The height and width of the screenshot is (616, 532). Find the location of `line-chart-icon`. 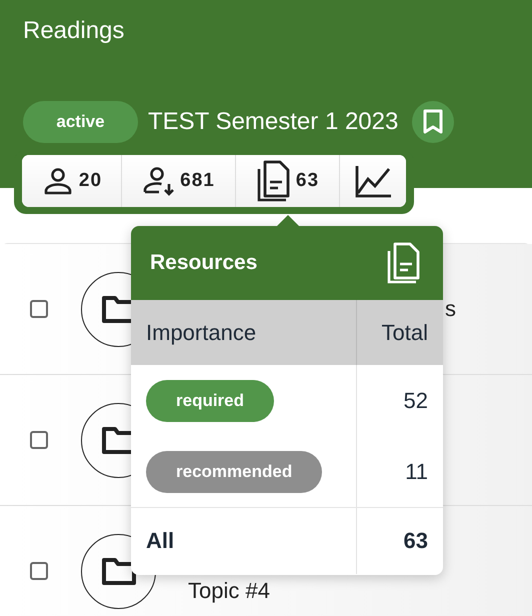

line-chart-icon is located at coordinates (373, 181).